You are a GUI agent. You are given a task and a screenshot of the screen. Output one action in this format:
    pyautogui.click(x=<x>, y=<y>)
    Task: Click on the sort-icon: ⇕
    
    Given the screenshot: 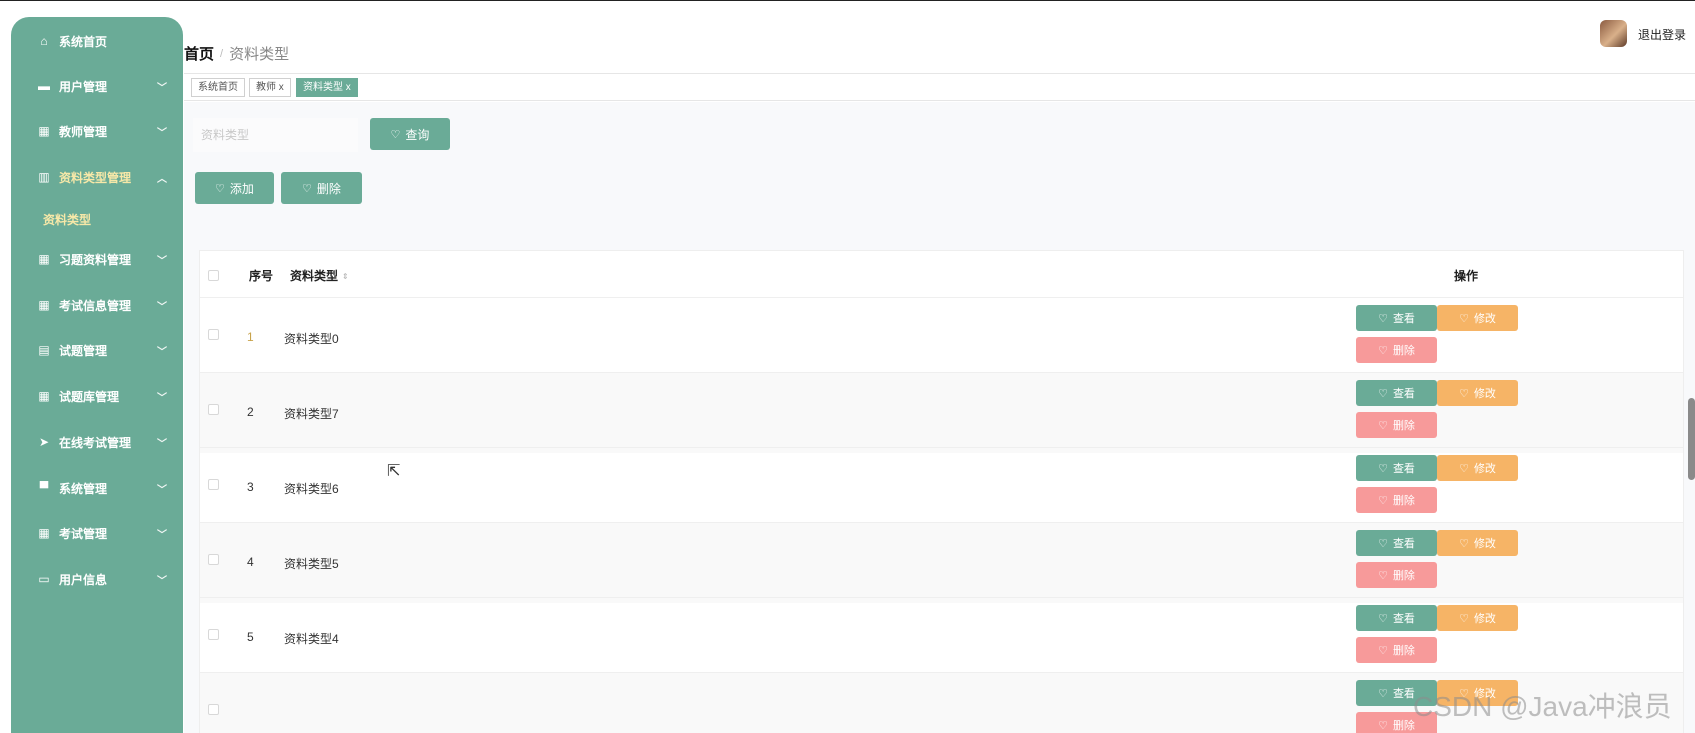 What is the action you would take?
    pyautogui.click(x=345, y=276)
    